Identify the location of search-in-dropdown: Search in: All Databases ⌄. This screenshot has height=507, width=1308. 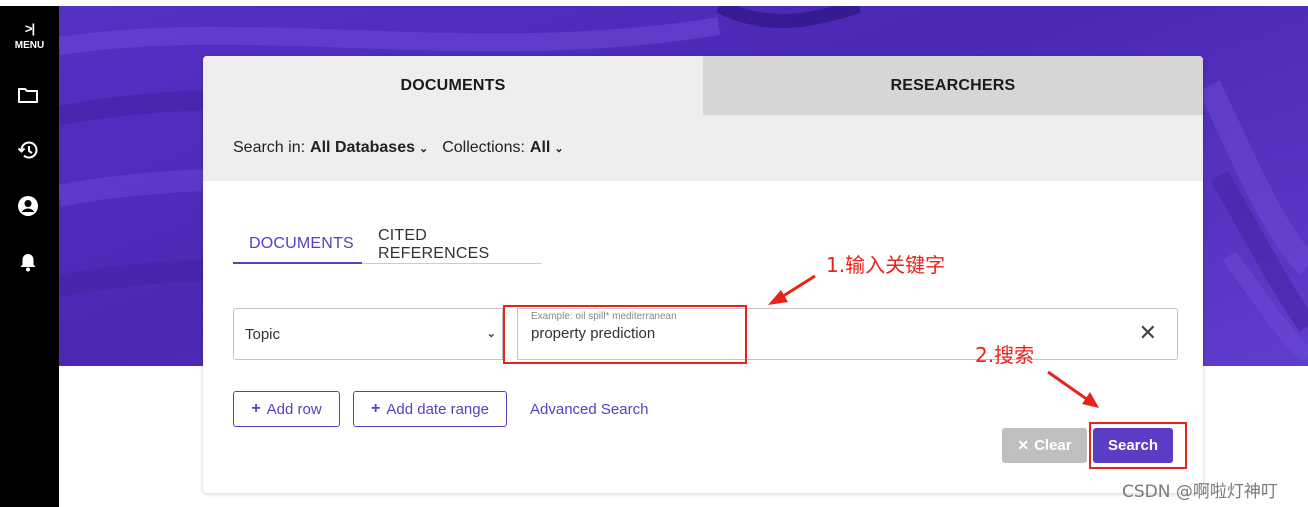
(330, 148).